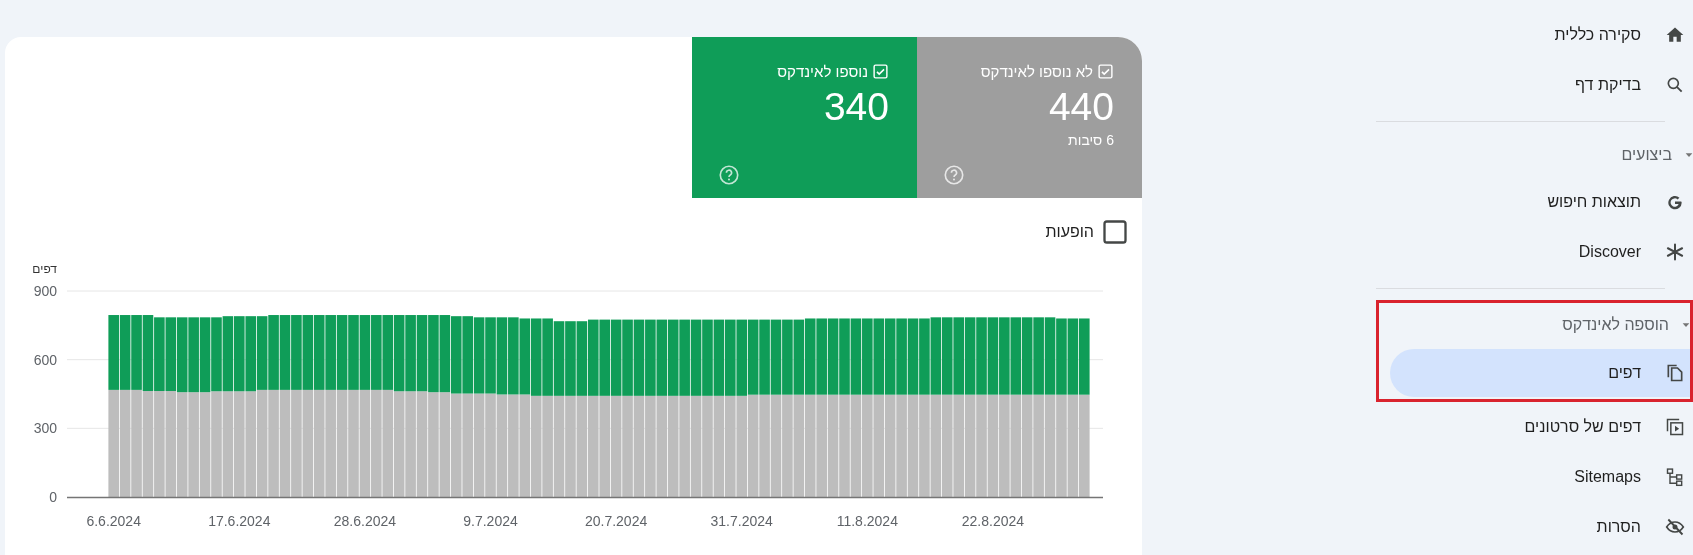  What do you see at coordinates (1036, 71) in the screenshot?
I see `metric-label: לא נוספו לאינדקס` at bounding box center [1036, 71].